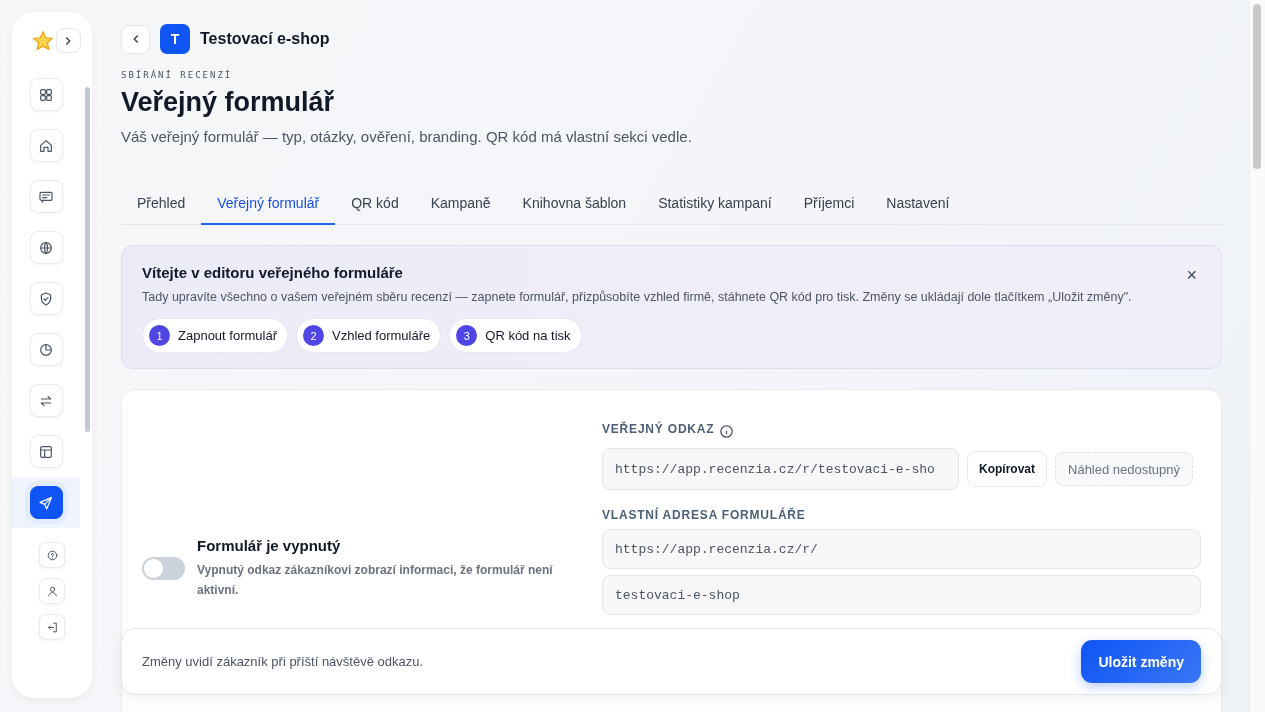 The height and width of the screenshot is (712, 1265). What do you see at coordinates (780, 469) in the screenshot?
I see `link-field: https://app.recenzia.cz/r/testovaci-e-sho` at bounding box center [780, 469].